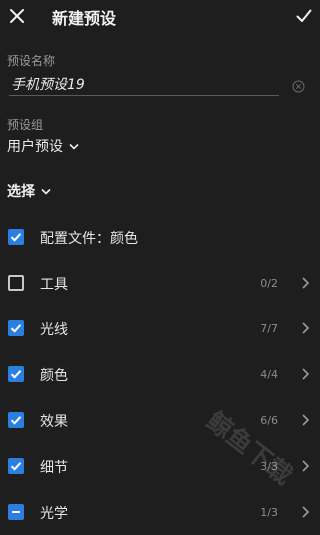  I want to click on close-button, so click(17, 16).